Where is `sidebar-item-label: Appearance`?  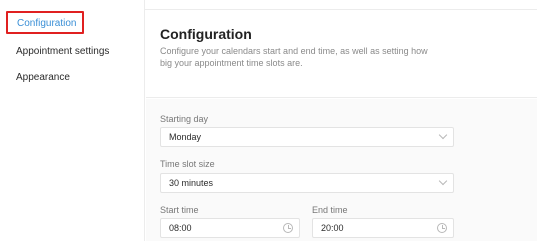 sidebar-item-label: Appearance is located at coordinates (43, 77).